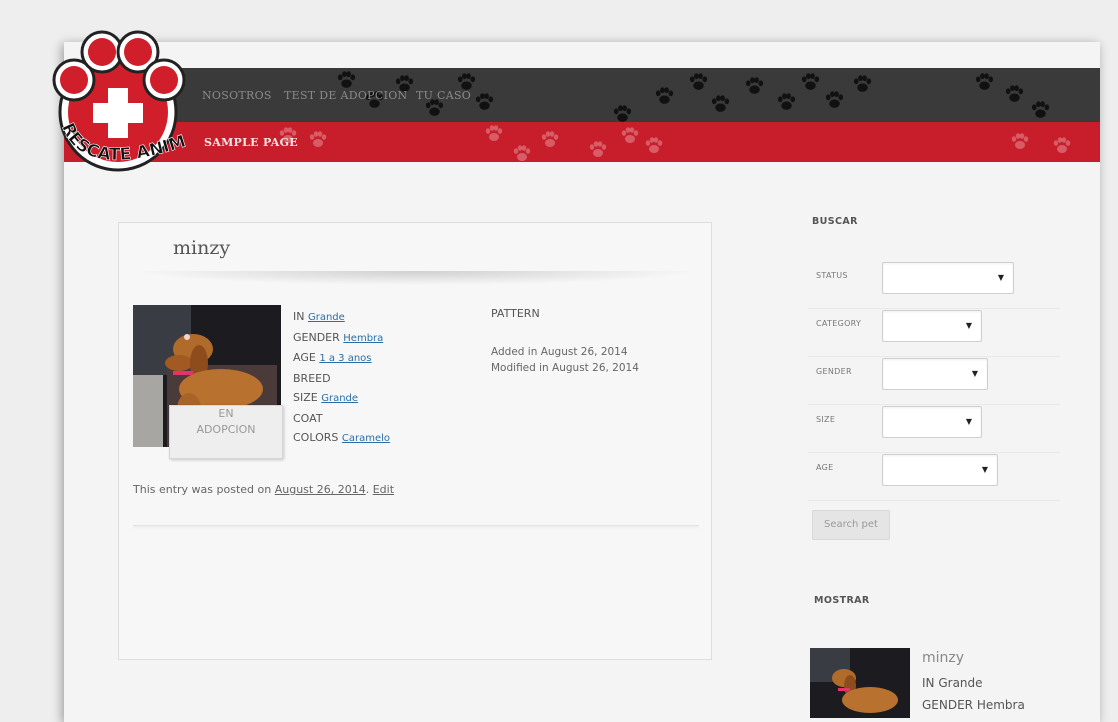 This screenshot has width=1118, height=722. What do you see at coordinates (943, 658) in the screenshot?
I see `listing-name: minzy` at bounding box center [943, 658].